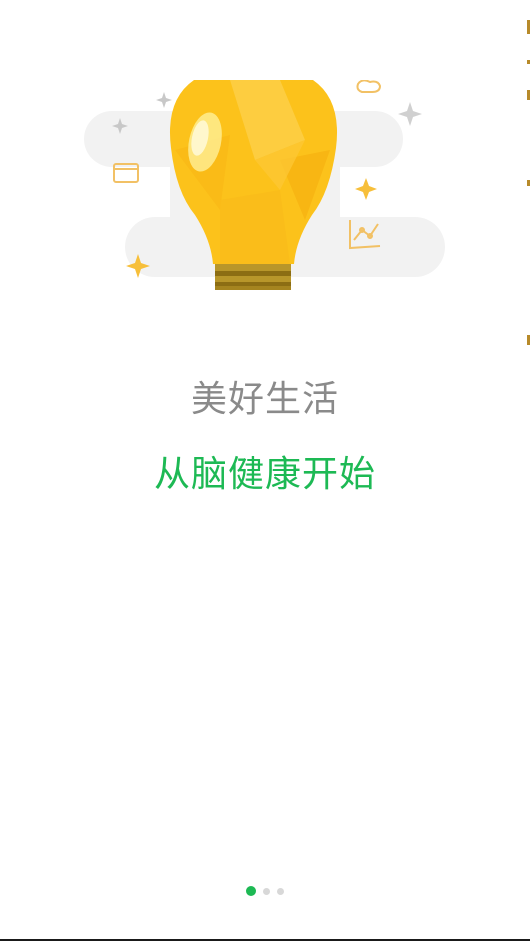 This screenshot has width=530, height=941. Describe the element at coordinates (251, 891) in the screenshot. I see `page-dot-active` at that location.